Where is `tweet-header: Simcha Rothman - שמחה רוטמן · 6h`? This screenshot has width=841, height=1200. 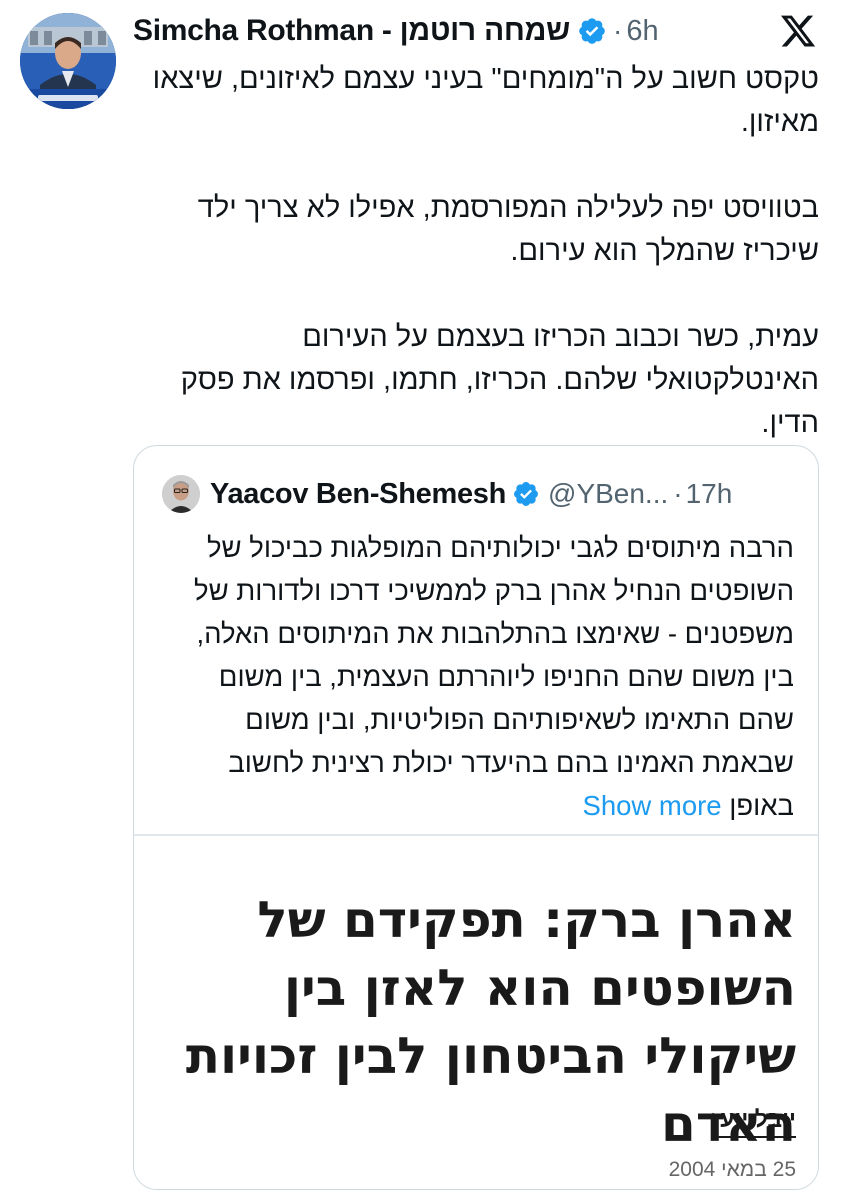 tweet-header: Simcha Rothman - שמחה רוטמן · 6h is located at coordinates (396, 31).